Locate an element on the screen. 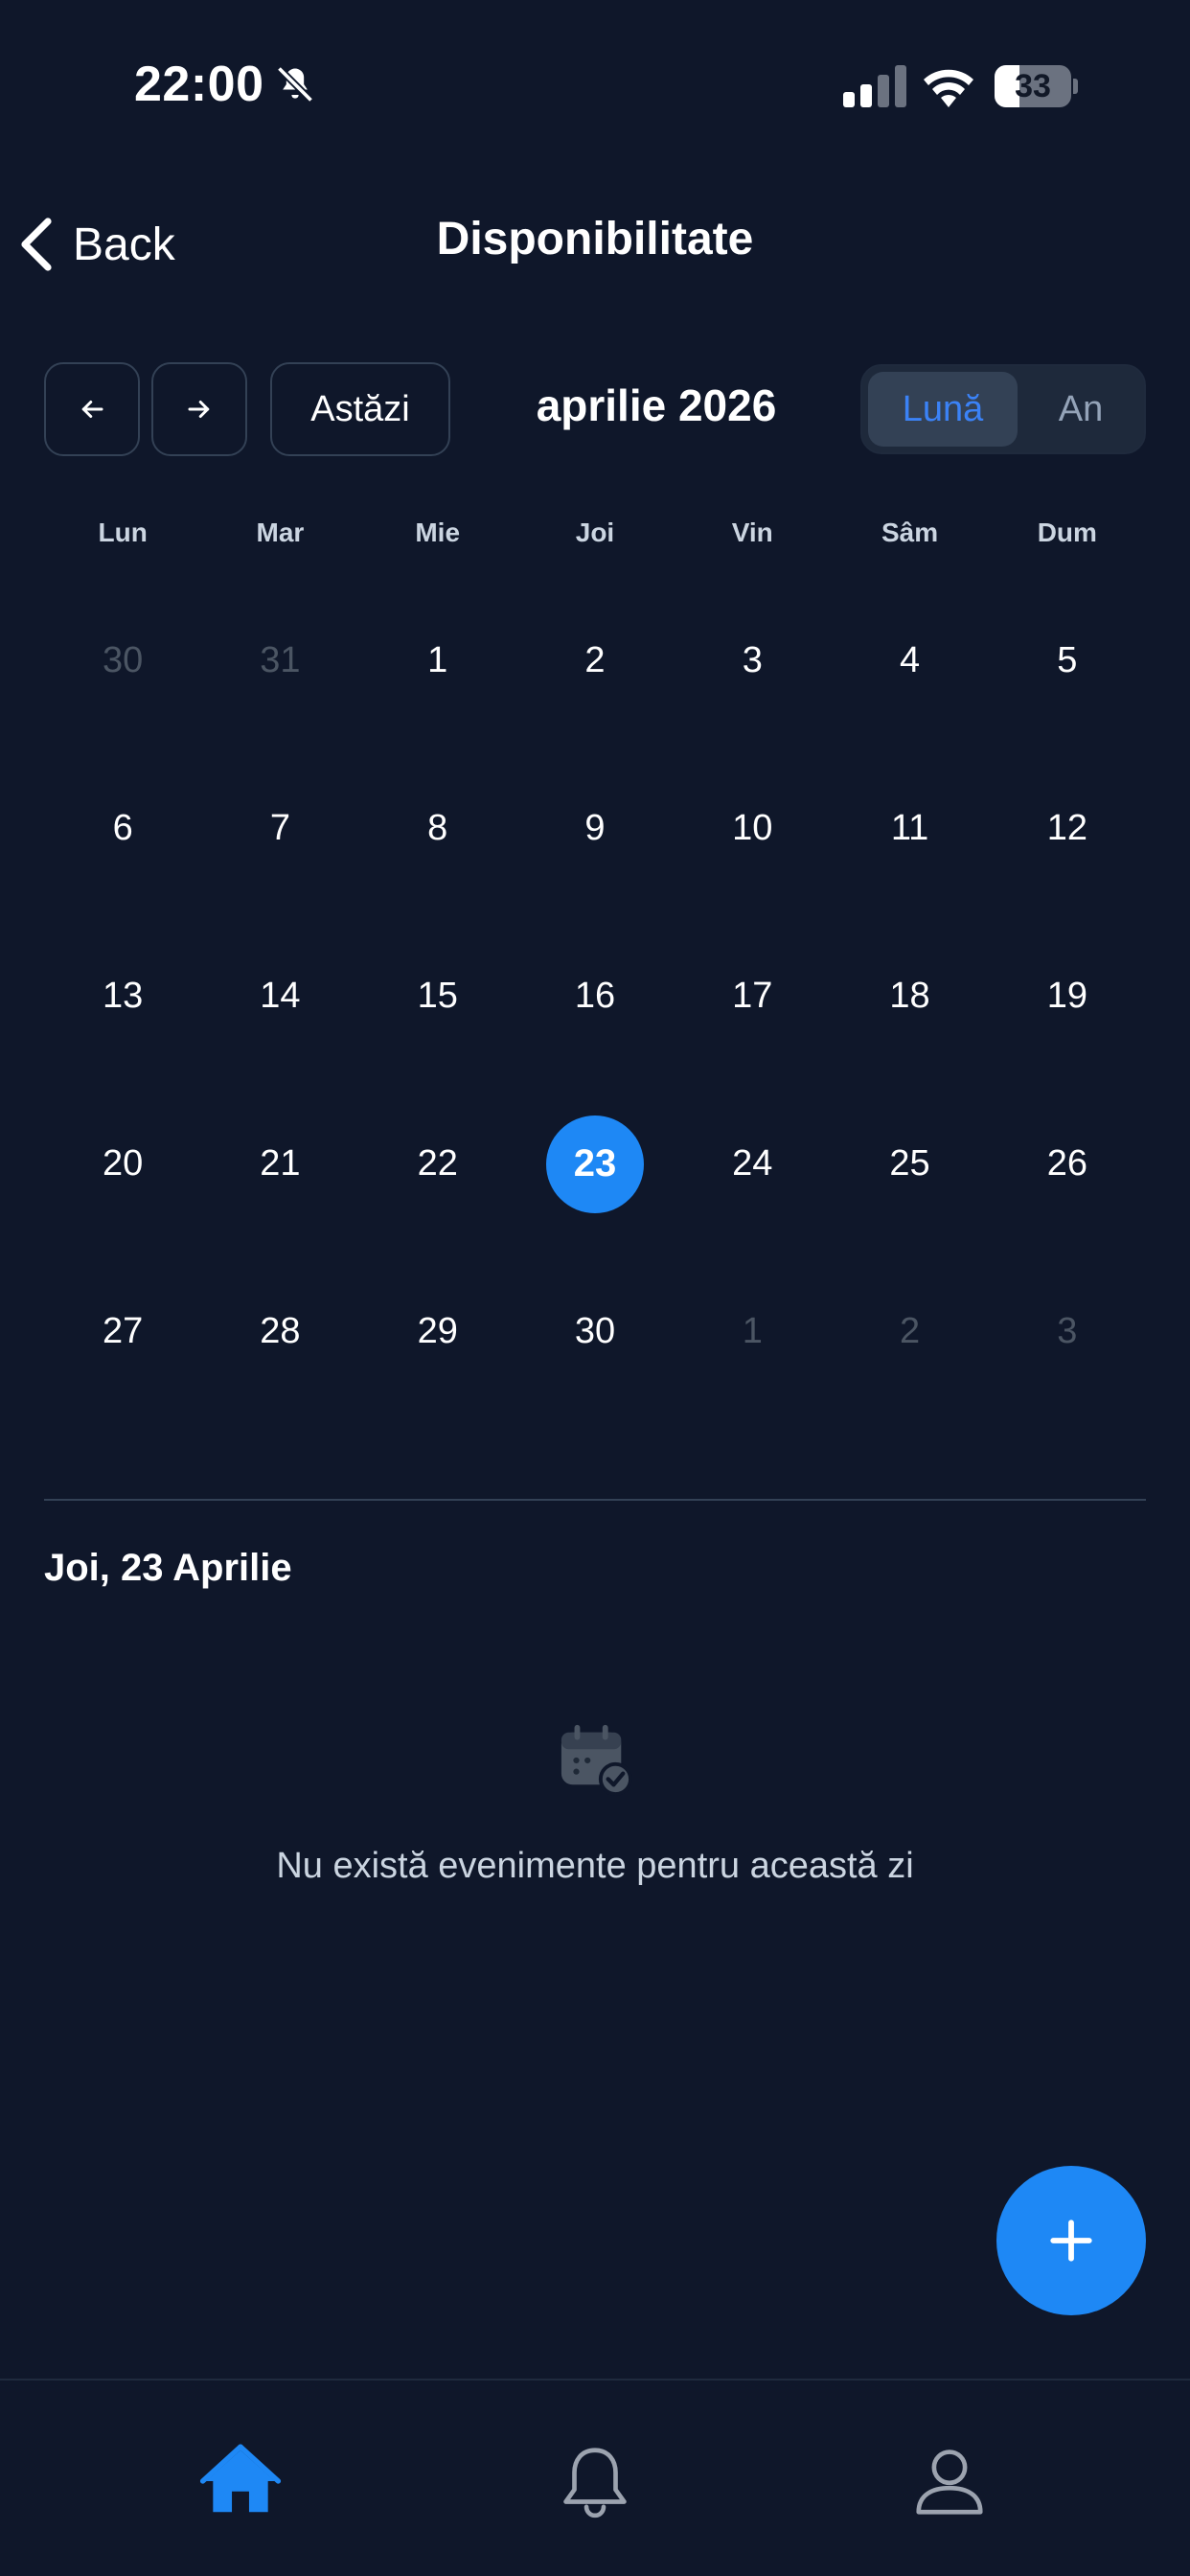  month-title: aprilie 2026 is located at coordinates (656, 405).